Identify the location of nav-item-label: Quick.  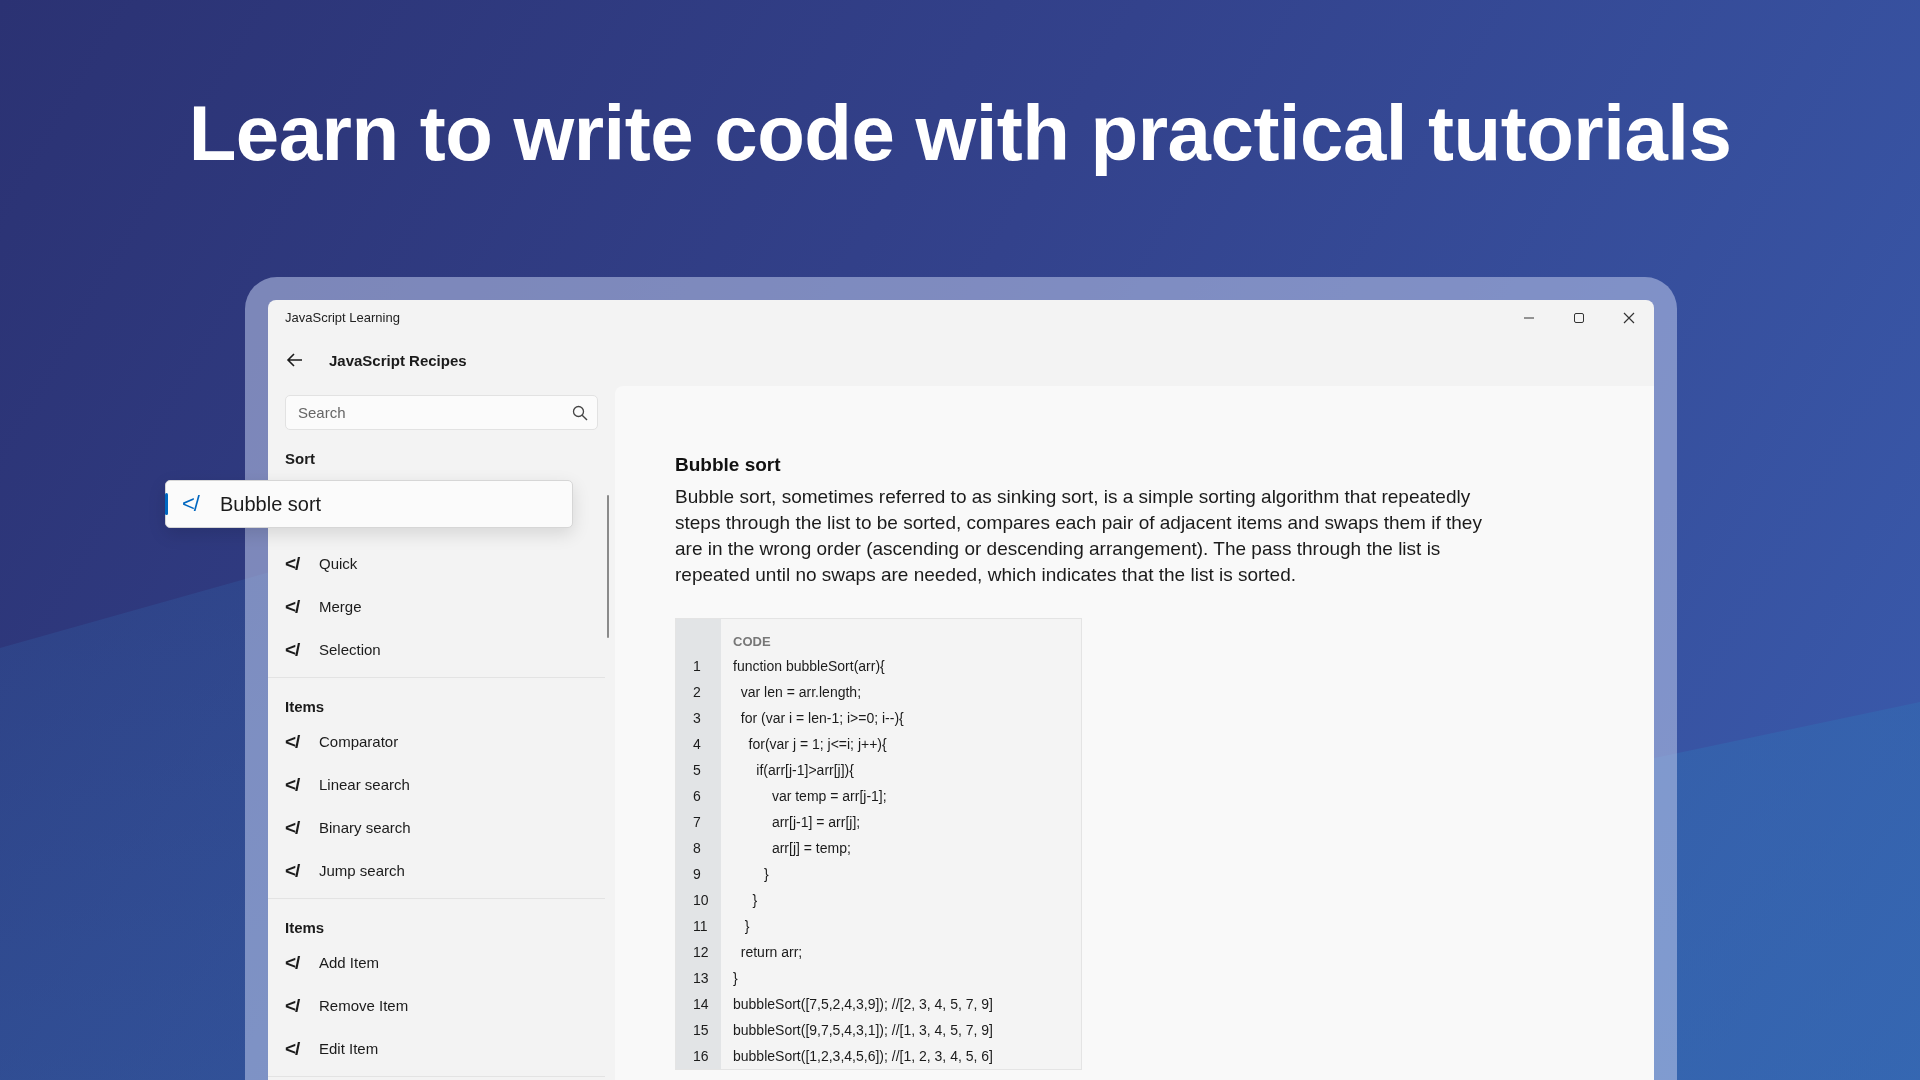
(338, 563).